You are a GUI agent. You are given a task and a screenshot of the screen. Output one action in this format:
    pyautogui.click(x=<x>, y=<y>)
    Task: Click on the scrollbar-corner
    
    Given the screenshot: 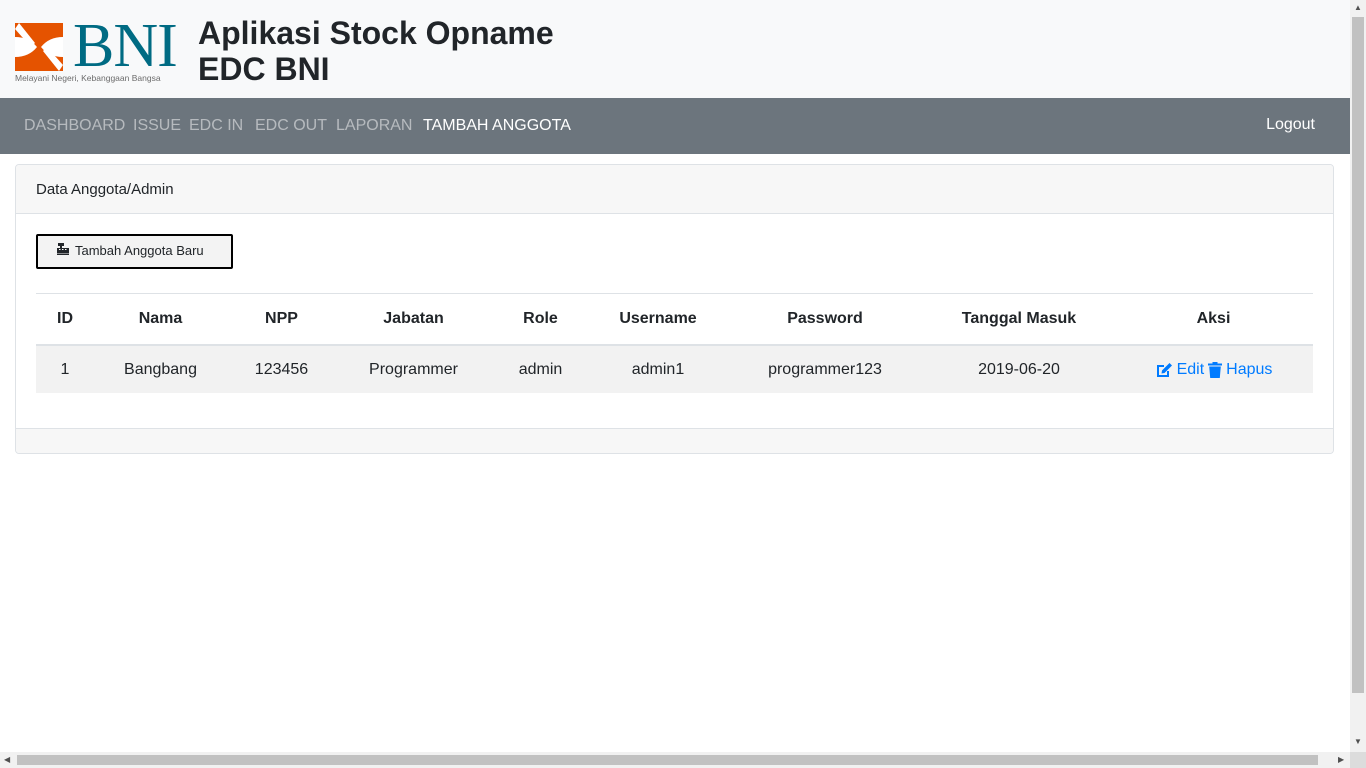 What is the action you would take?
    pyautogui.click(x=1358, y=760)
    